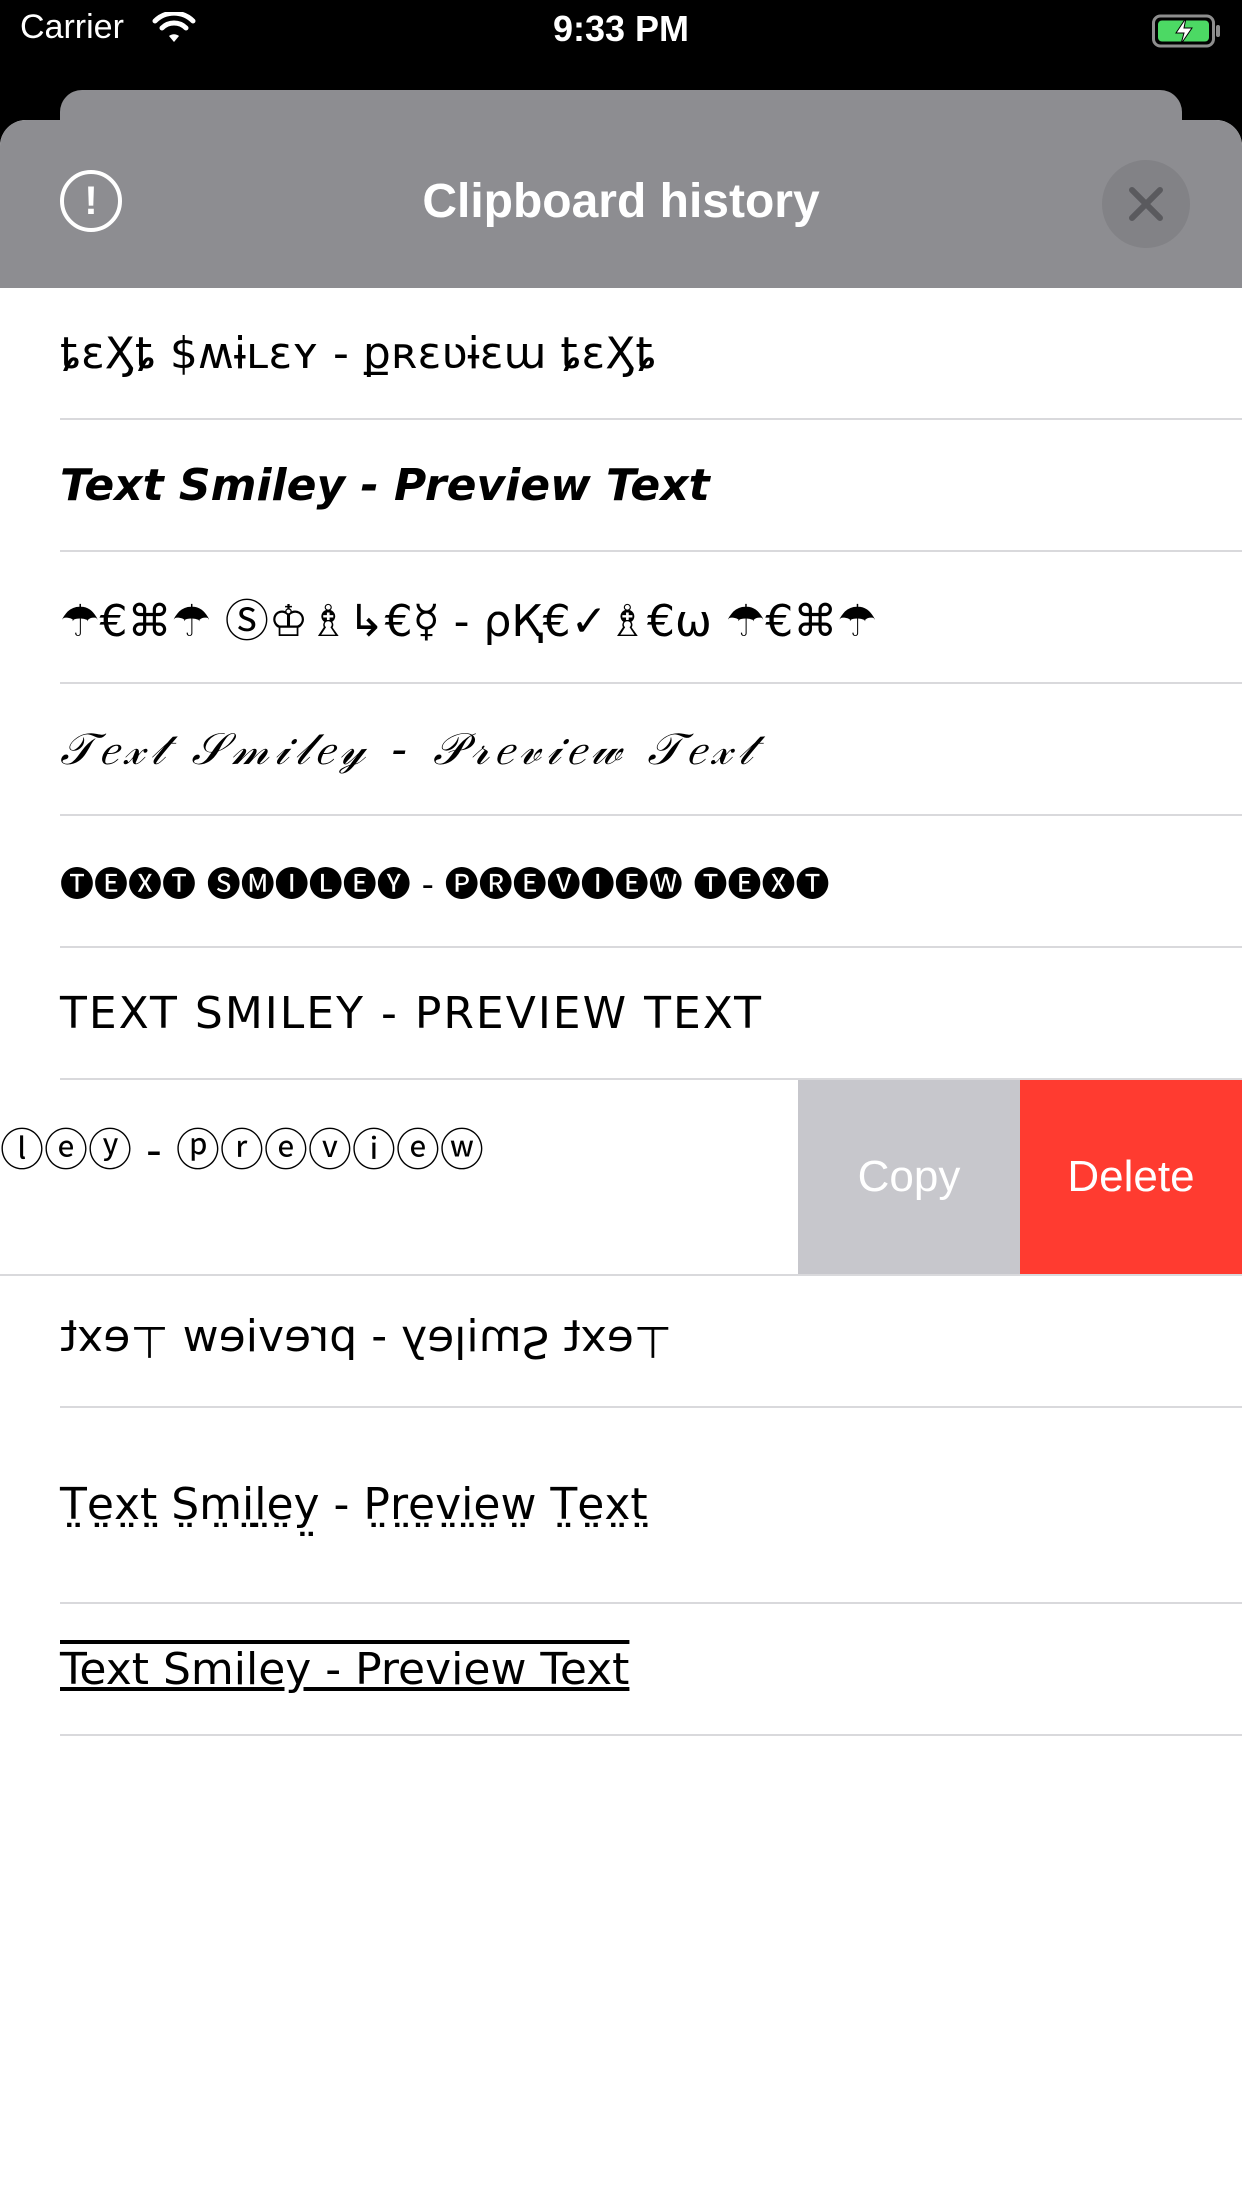 This screenshot has height=2208, width=1242. I want to click on list-item-flipped-text: ʇxǝ⊥ ʍǝᴉʌǝɹd - ʎǝlᴉɯS ʇxǝ⊥, so click(366, 1341).